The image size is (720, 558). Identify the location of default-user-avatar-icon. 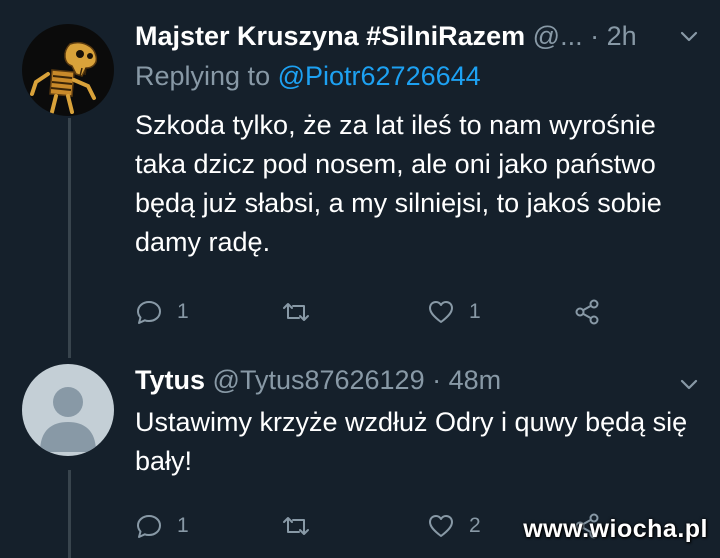
(68, 410).